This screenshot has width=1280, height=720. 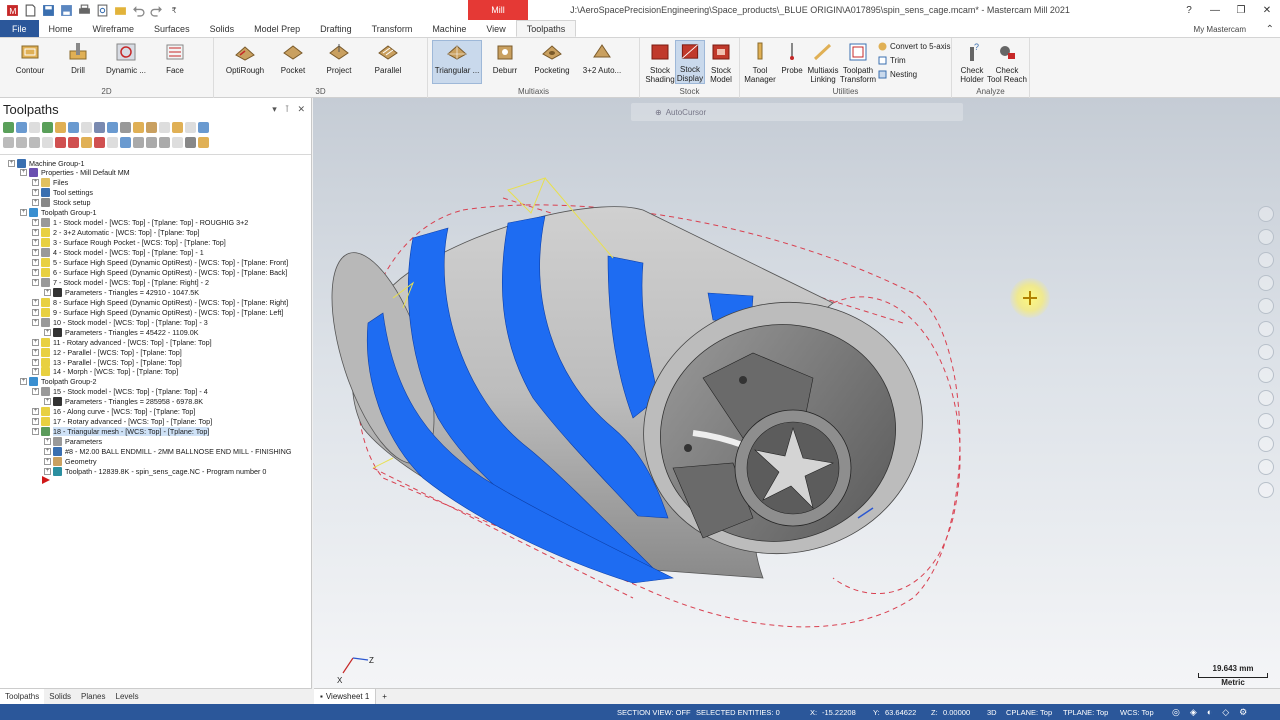 I want to click on tab-home: Home, so click(x=61, y=28).